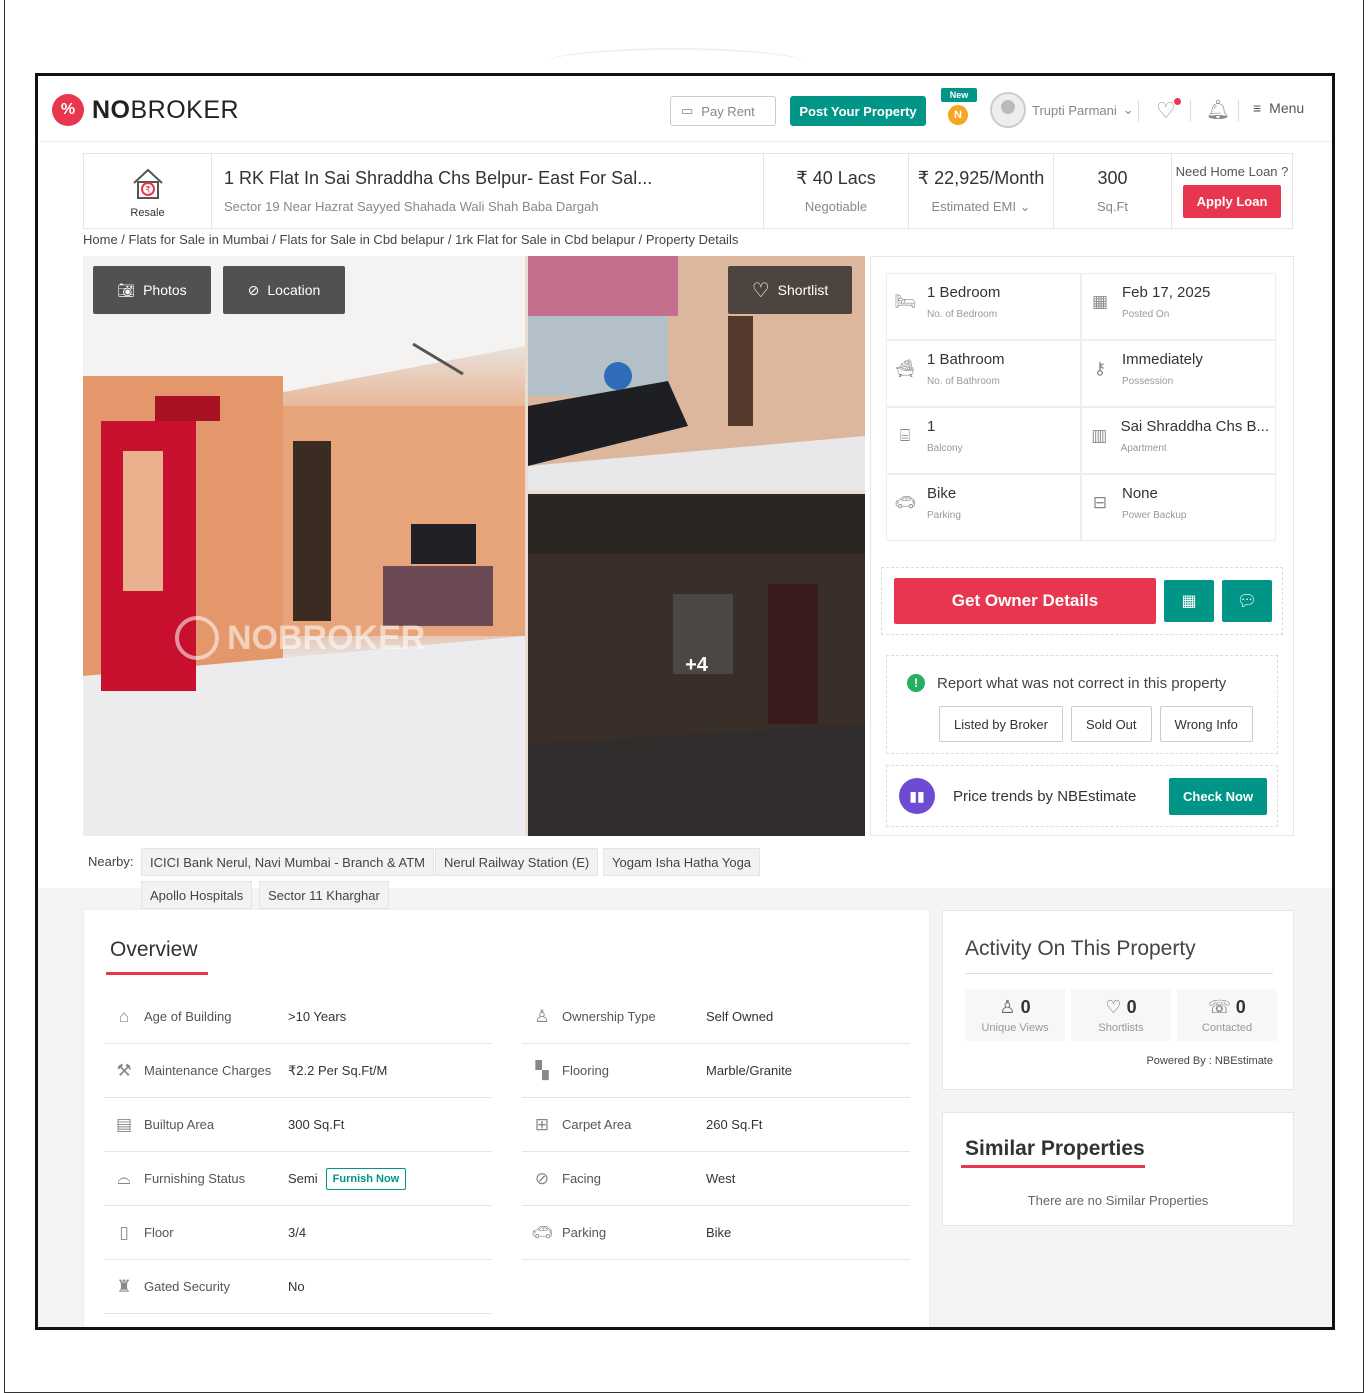  I want to click on report-listed-by-broker-button: Listed by Broker, so click(1001, 724).